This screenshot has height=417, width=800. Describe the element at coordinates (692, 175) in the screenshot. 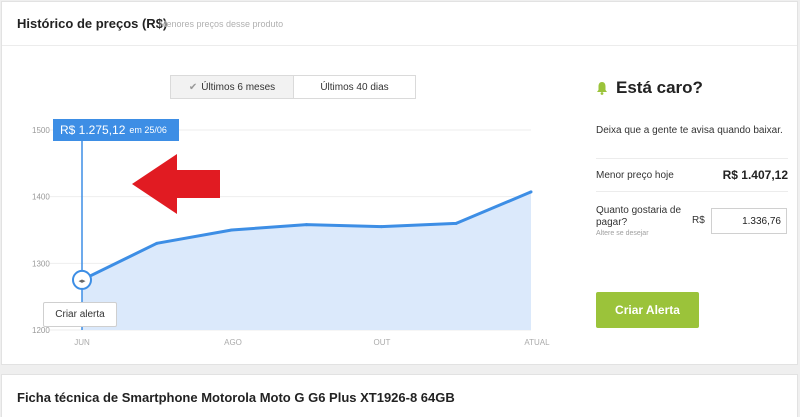

I see `lowest-price-row: Menor preço hoje R$ 1.407,12` at that location.